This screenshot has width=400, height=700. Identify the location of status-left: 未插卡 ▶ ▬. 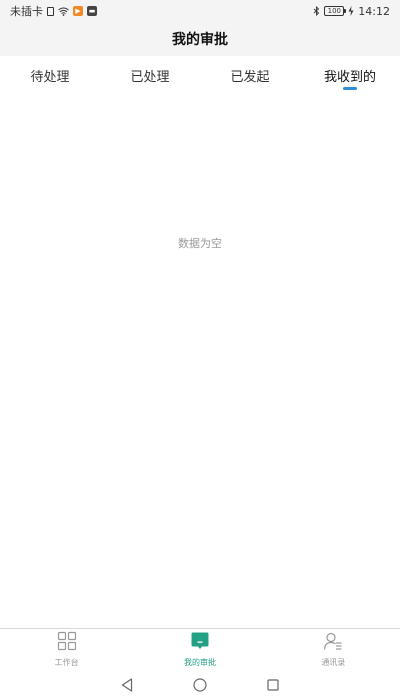
(53, 11).